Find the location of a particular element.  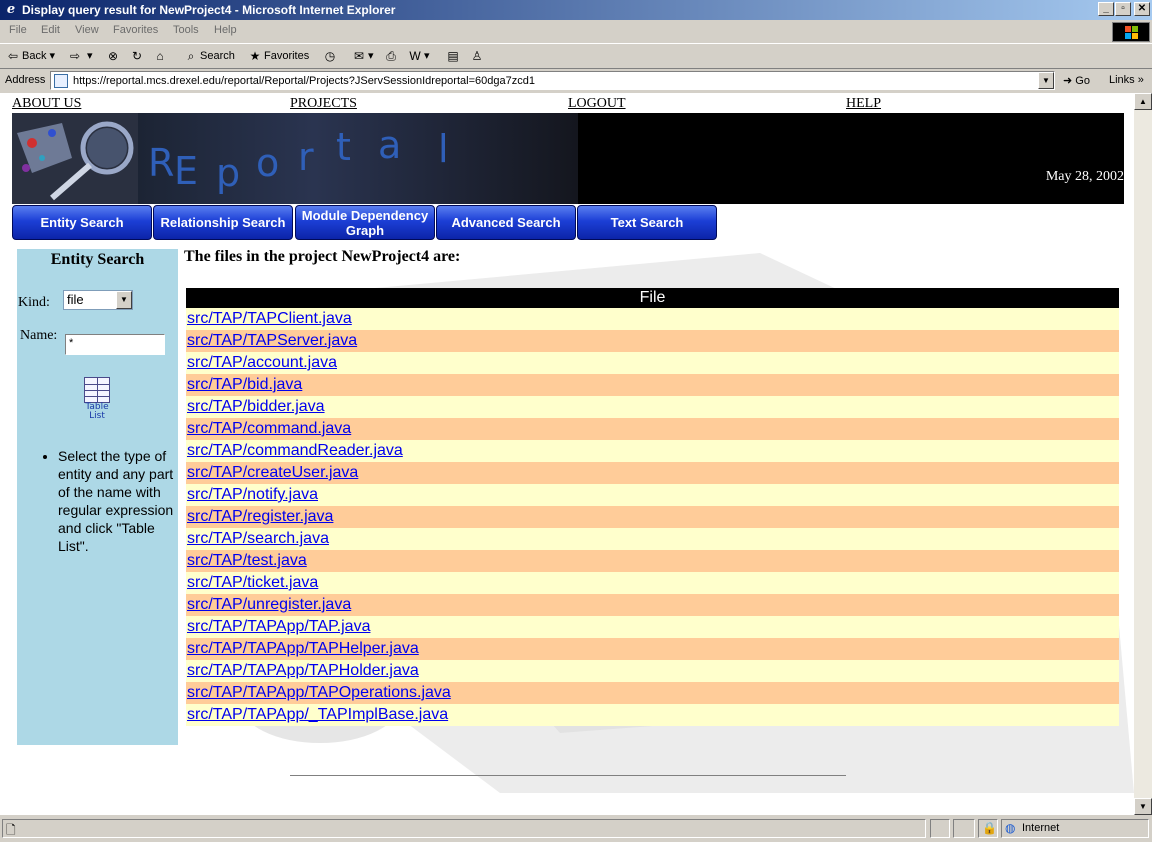

file-link: src/TAP/TAPApp/TAP.java is located at coordinates (278, 626).